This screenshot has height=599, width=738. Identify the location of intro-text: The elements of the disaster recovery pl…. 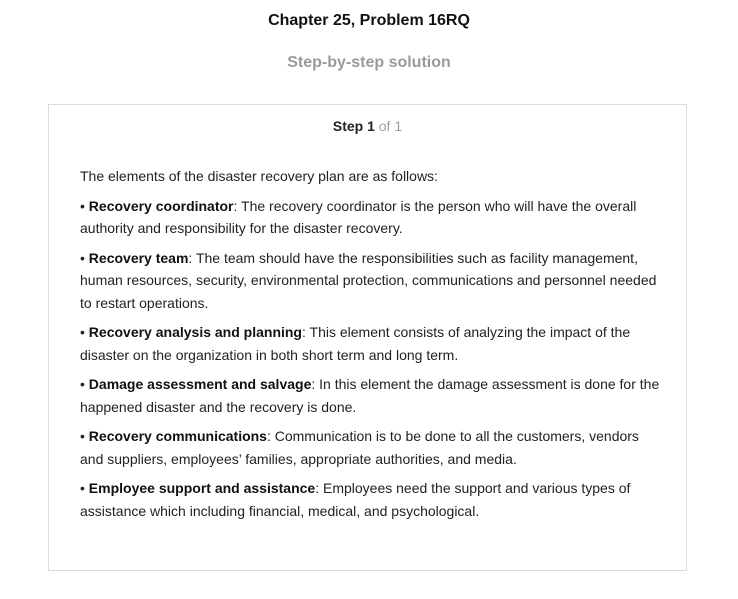
(259, 176).